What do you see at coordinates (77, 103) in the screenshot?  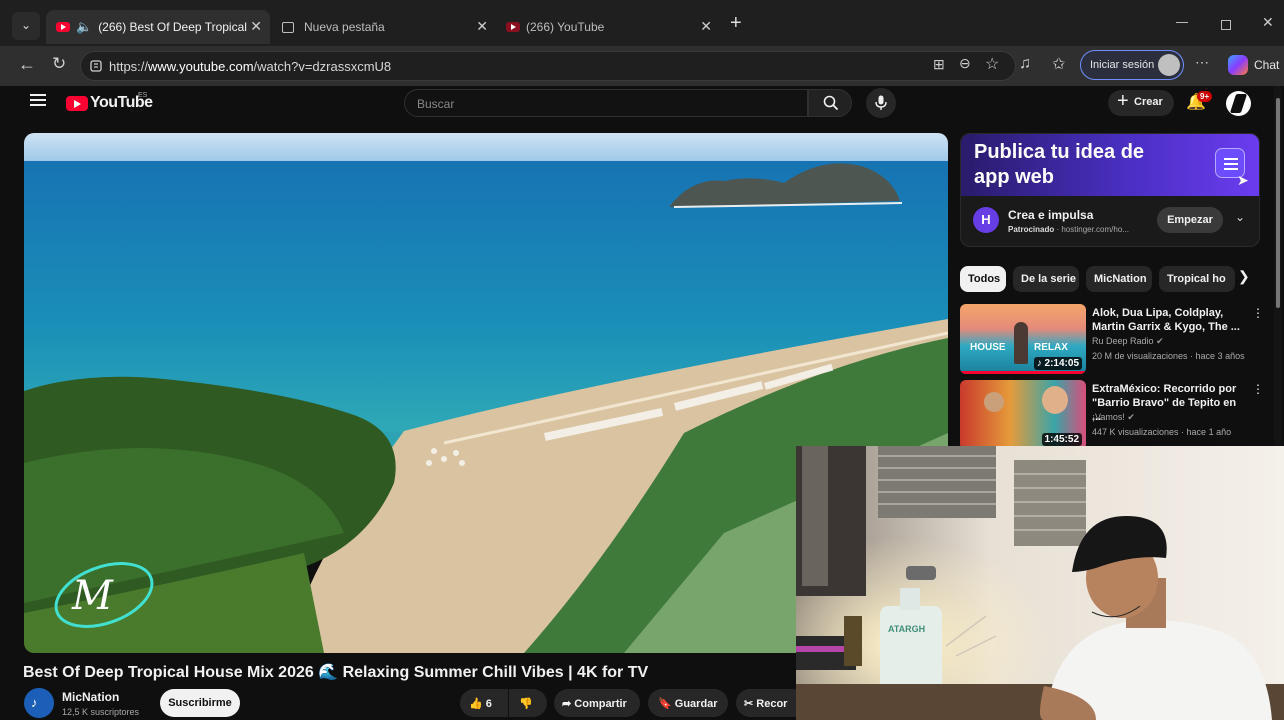 I see `youtube-logo-icon` at bounding box center [77, 103].